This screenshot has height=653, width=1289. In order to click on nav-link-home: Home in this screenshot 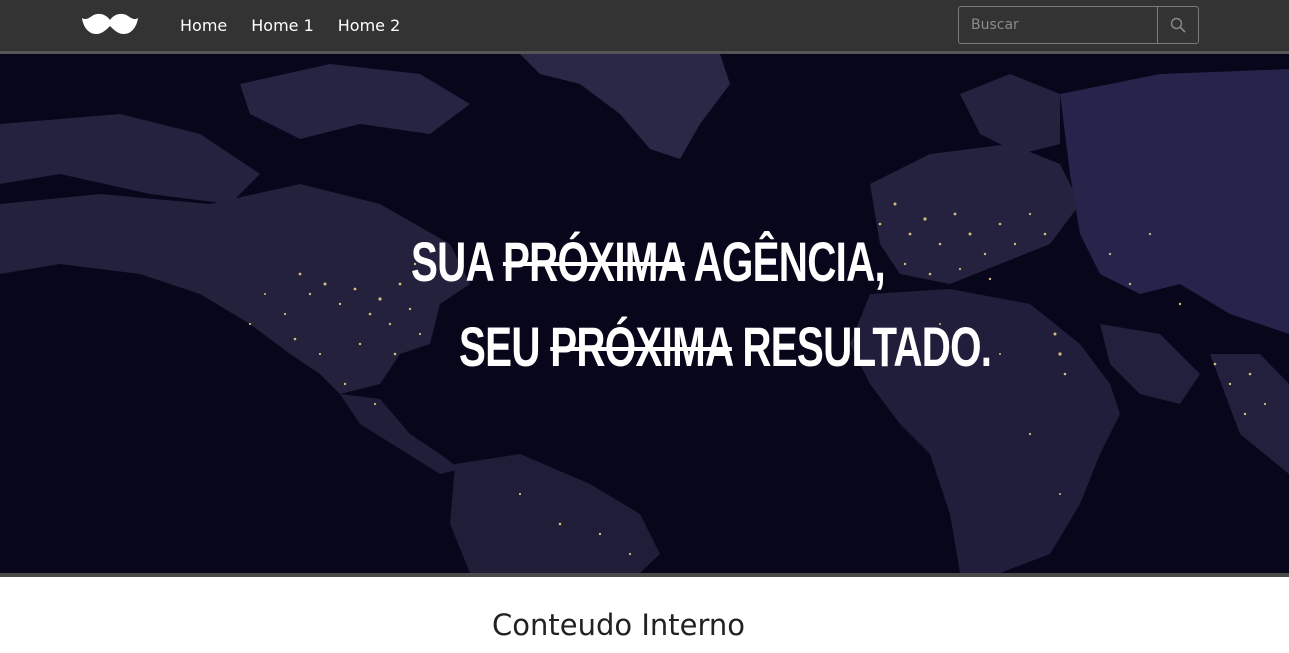, I will do `click(203, 25)`.